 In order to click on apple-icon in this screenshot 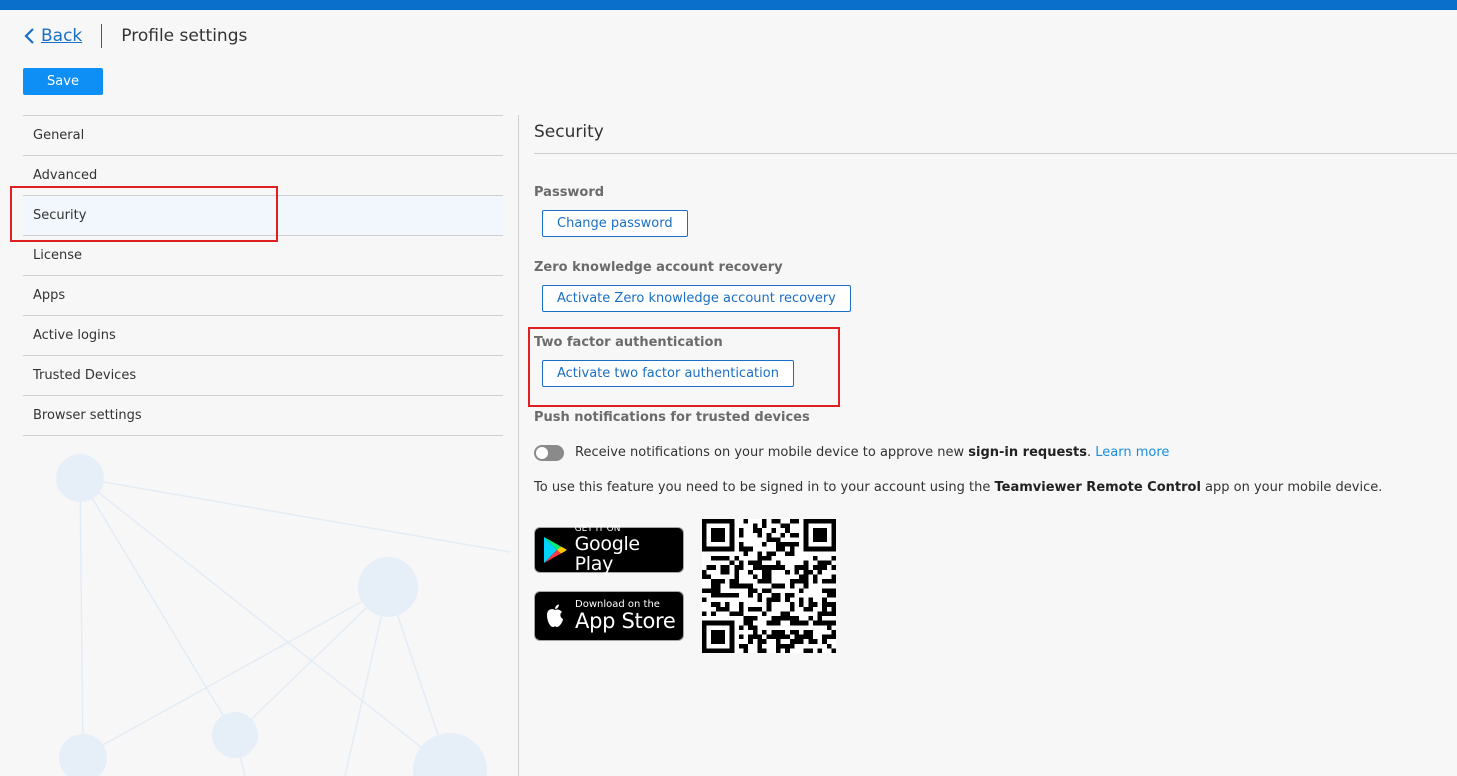, I will do `click(555, 616)`.